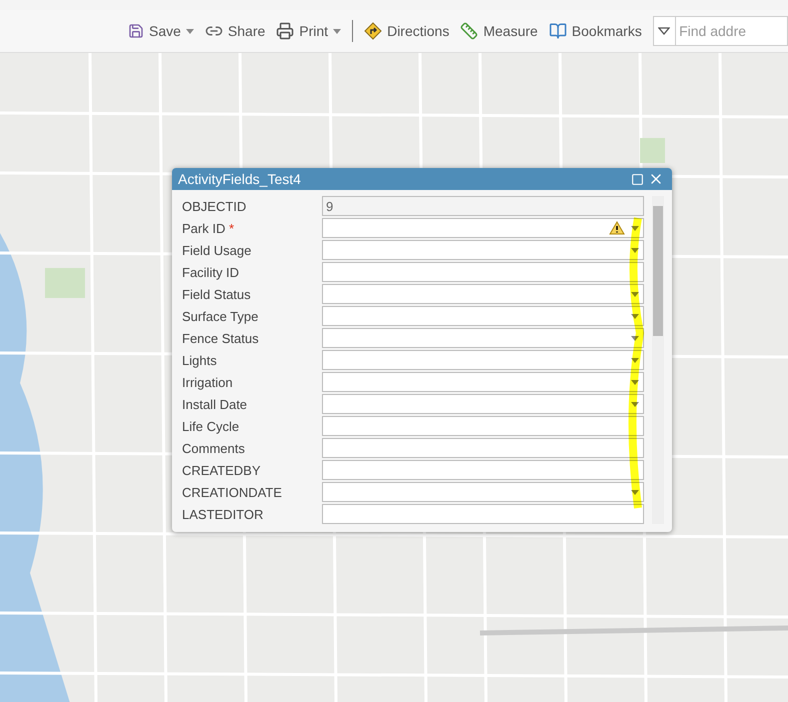  I want to click on print-icon, so click(285, 31).